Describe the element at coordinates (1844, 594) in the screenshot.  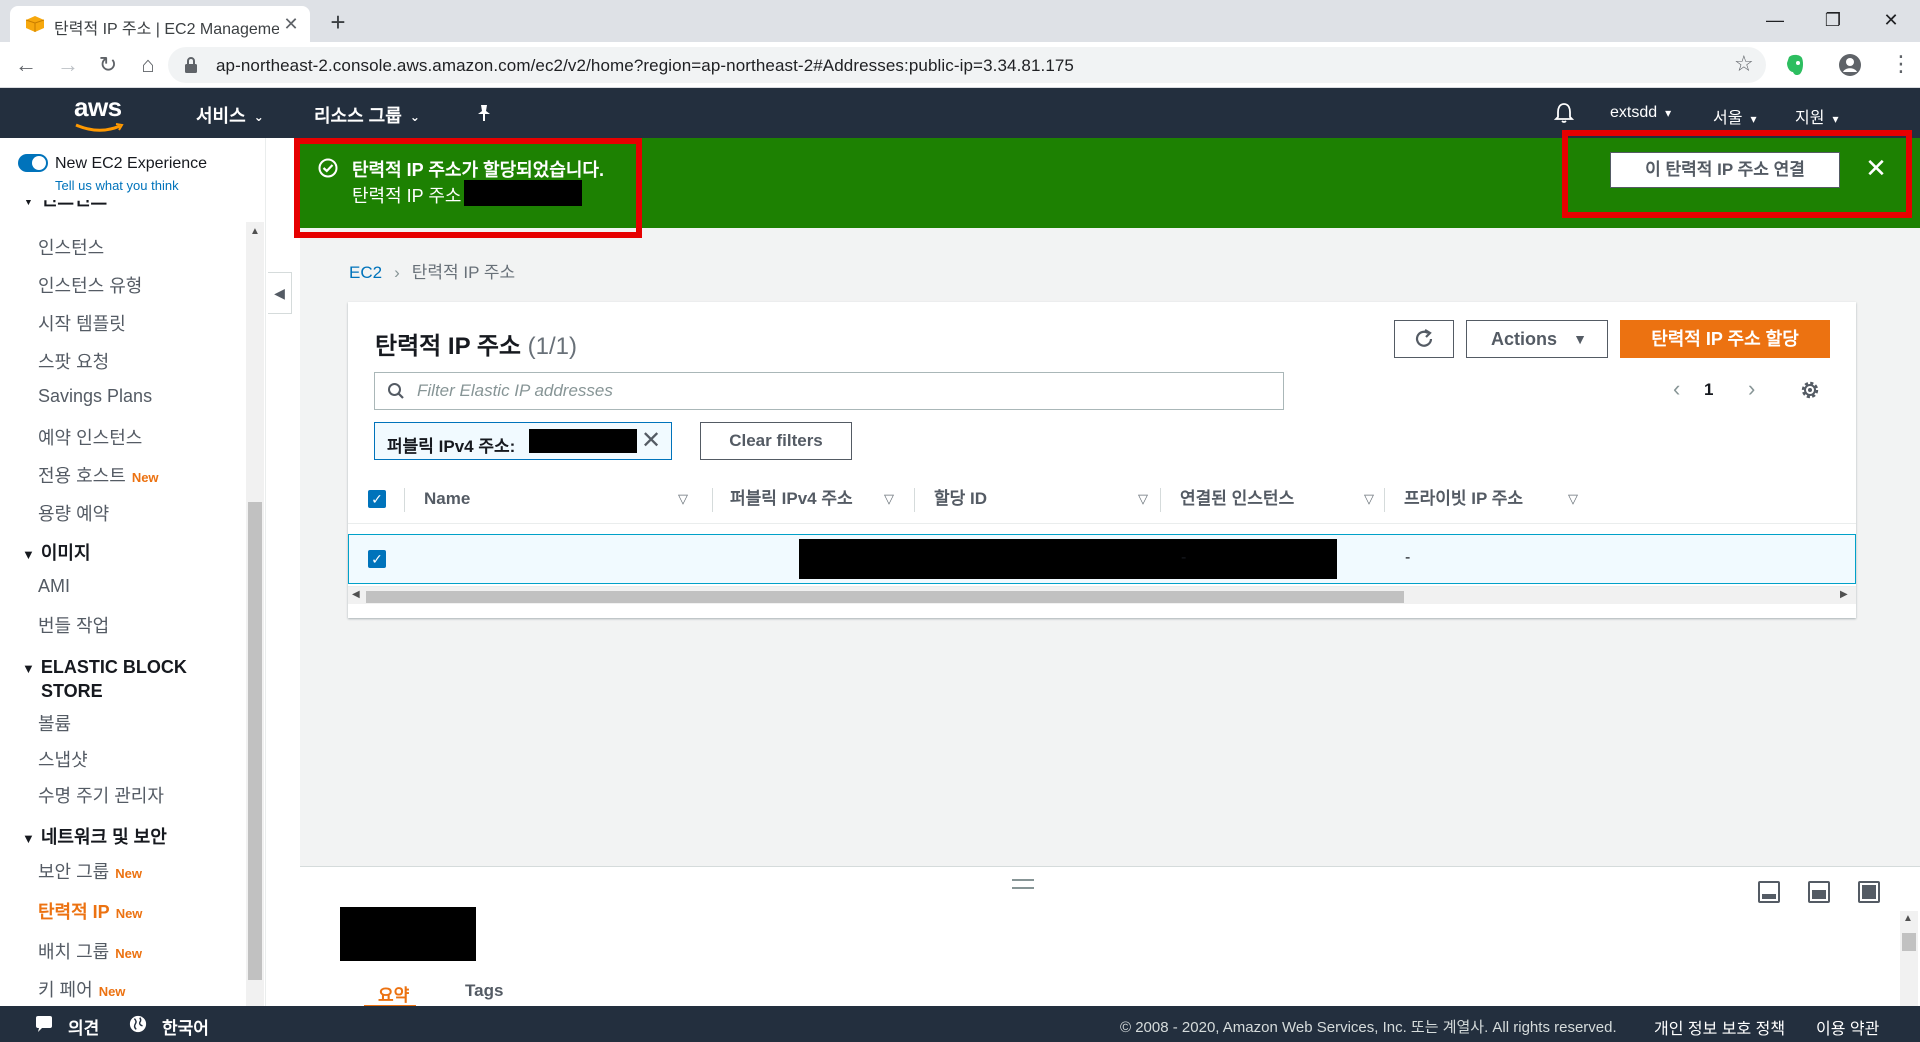
I see `scroll-right-arrow-icon: ▶` at that location.